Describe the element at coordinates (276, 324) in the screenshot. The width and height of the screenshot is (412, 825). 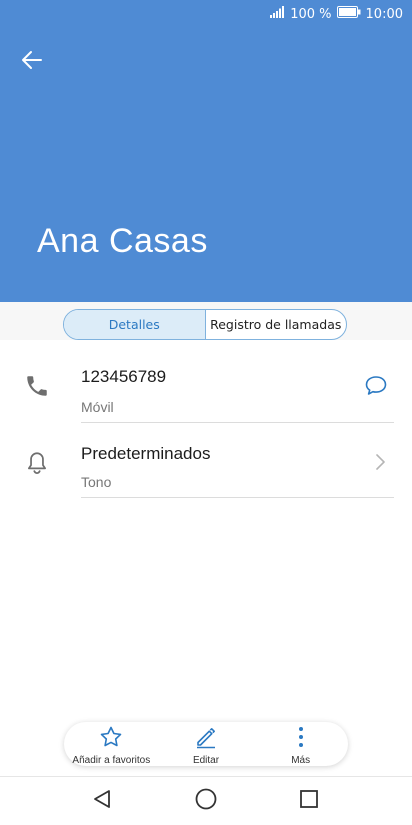
I see `tab-call-log: Registro de llamadas` at that location.